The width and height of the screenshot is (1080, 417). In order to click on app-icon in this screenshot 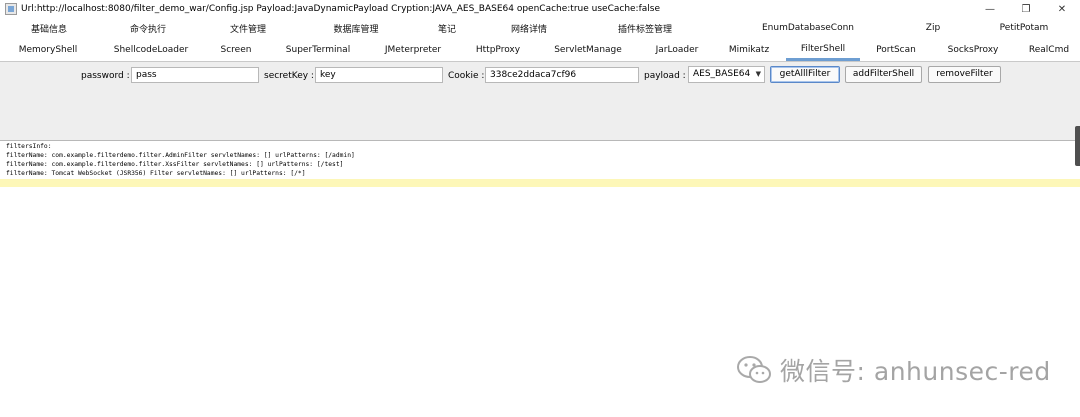, I will do `click(11, 9)`.